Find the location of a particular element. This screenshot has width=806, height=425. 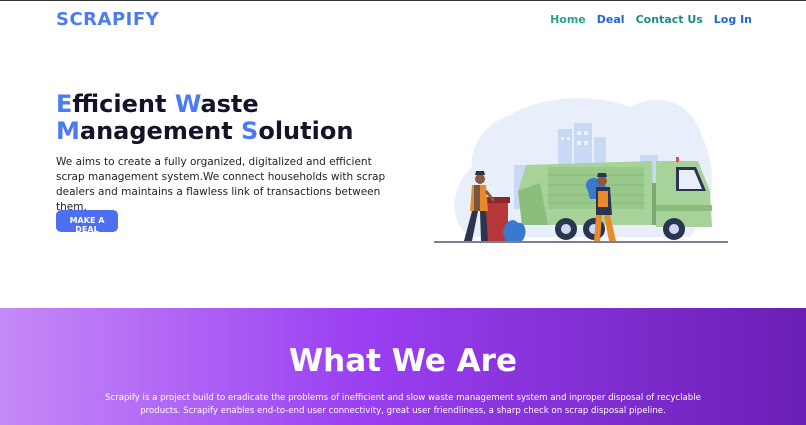

garbage-truck-illustration is located at coordinates (581, 170).